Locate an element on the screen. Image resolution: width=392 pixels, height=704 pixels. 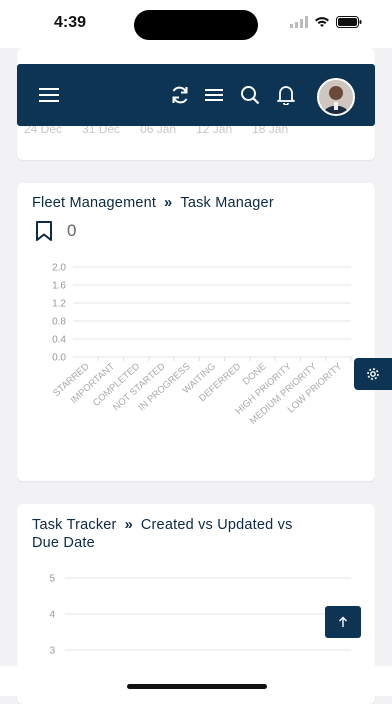
list-button is located at coordinates (214, 95).